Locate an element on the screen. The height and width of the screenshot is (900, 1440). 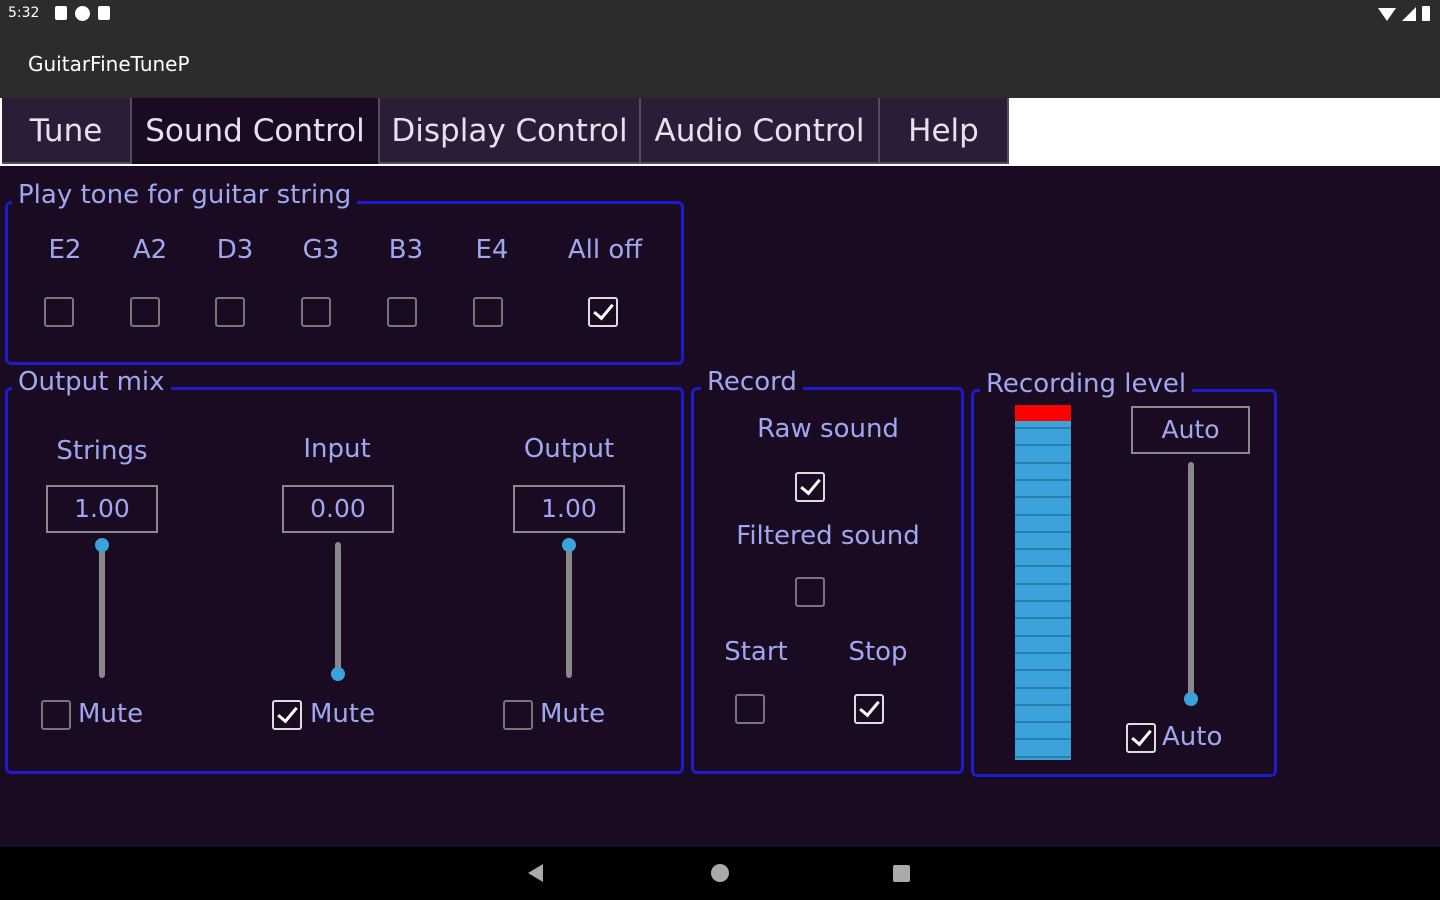
recording-level-meter is located at coordinates (1043, 582).